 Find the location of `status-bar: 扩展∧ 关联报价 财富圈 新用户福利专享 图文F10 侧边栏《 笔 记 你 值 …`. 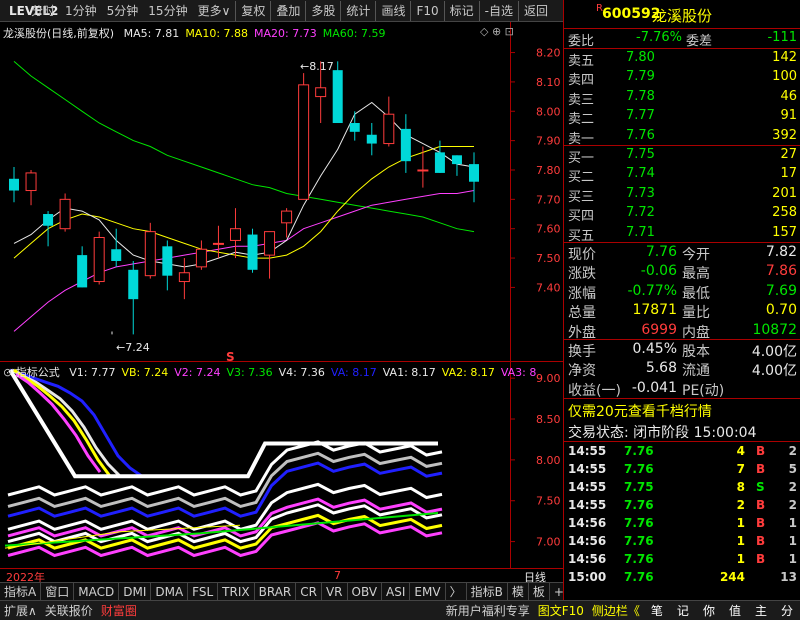

status-bar: 扩展∧ 关联报价 财富圈 新用户福利专享 图文F10 侧边栏《 笔 记 你 值 … is located at coordinates (400, 610).